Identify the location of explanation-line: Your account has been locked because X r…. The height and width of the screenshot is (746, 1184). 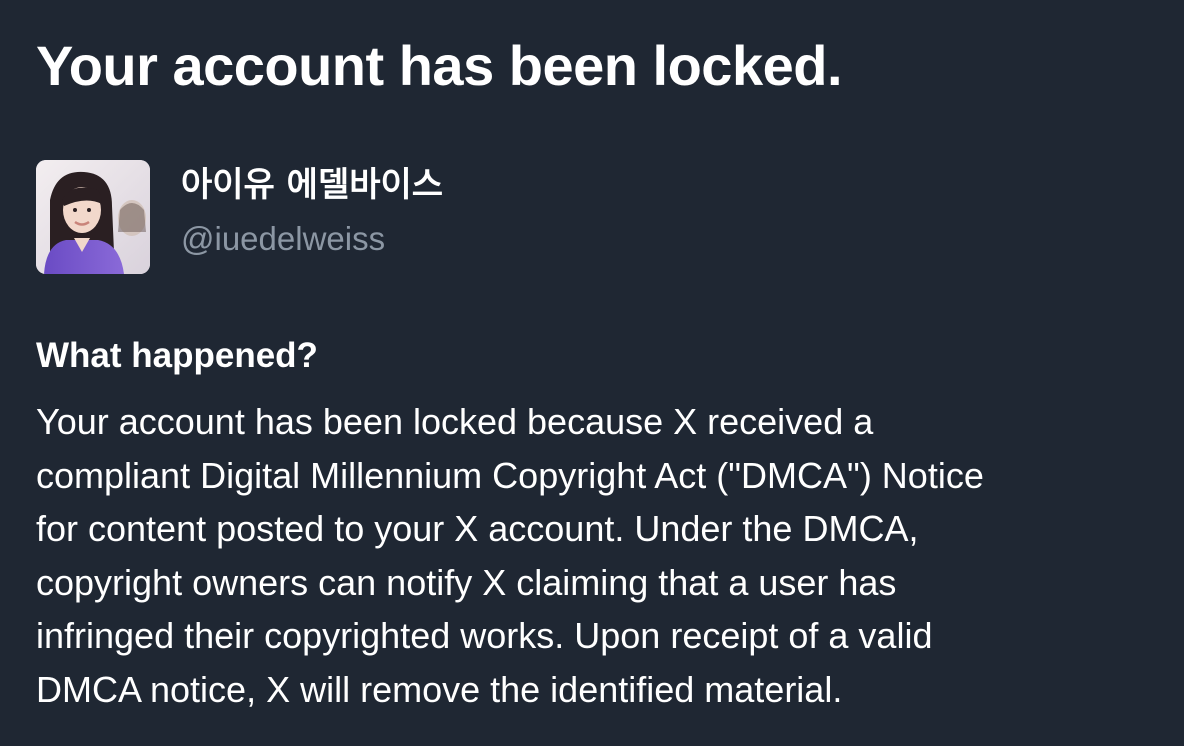
(455, 421).